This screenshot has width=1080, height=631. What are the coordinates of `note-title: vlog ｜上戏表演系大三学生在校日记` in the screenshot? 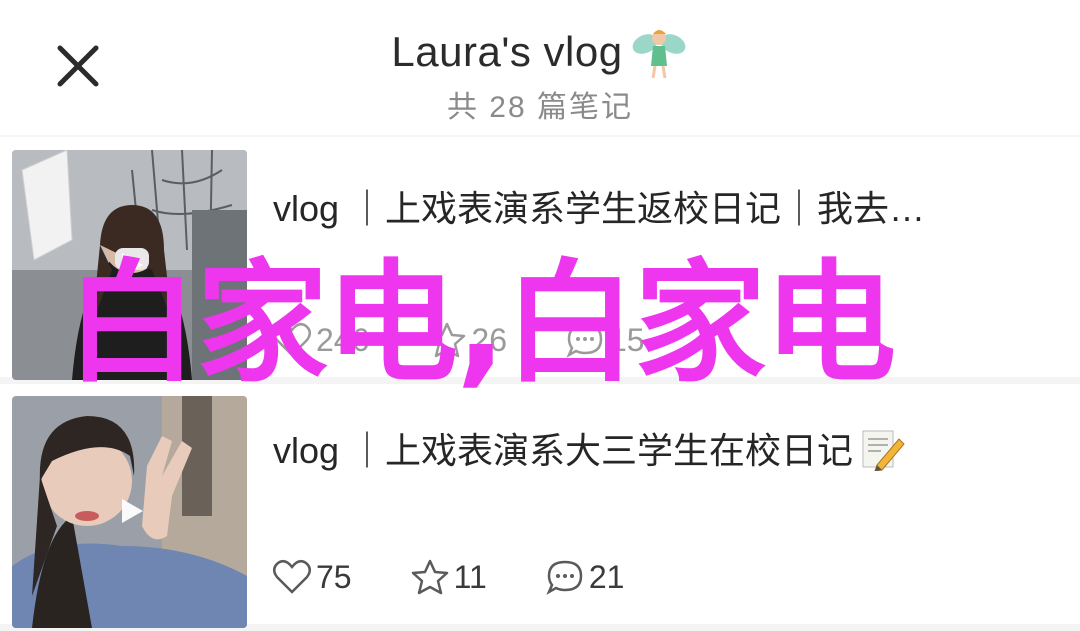 It's located at (668, 448).